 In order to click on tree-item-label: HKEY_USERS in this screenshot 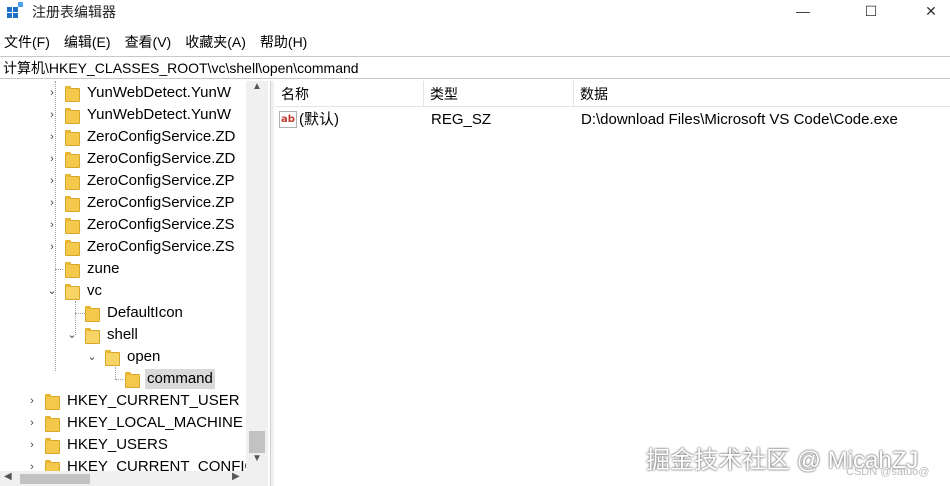, I will do `click(117, 444)`.